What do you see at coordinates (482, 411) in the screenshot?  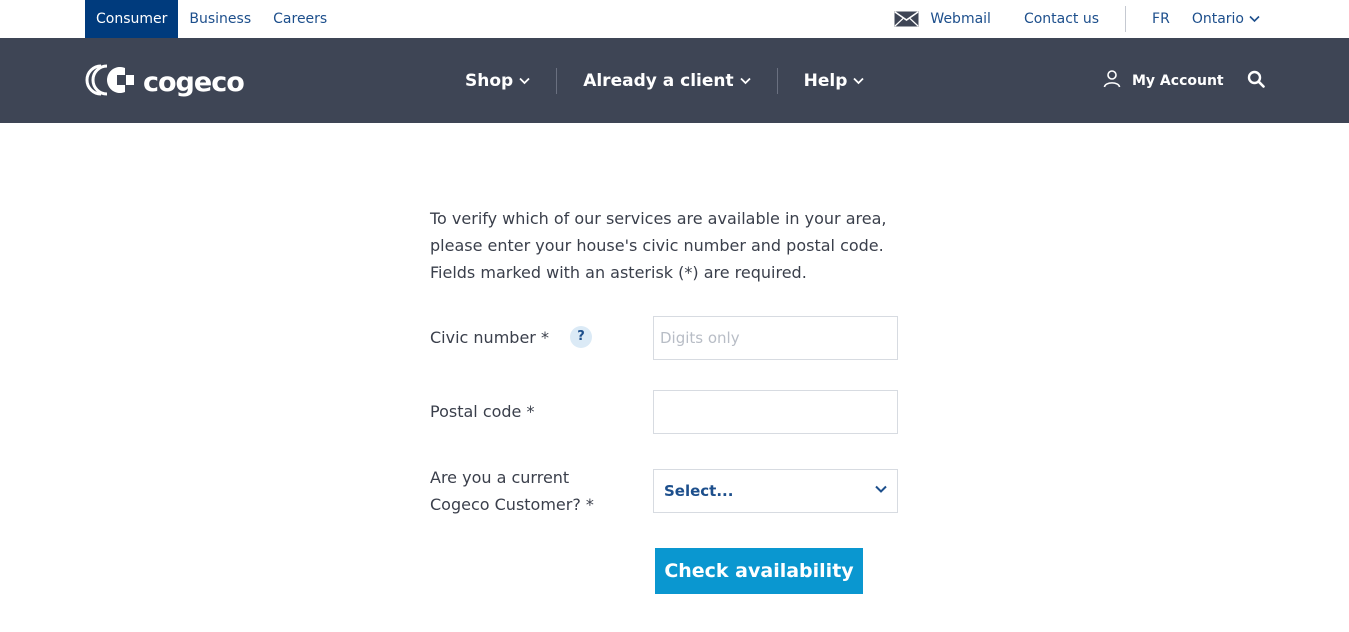 I see `postal-code-label: Postal code *` at bounding box center [482, 411].